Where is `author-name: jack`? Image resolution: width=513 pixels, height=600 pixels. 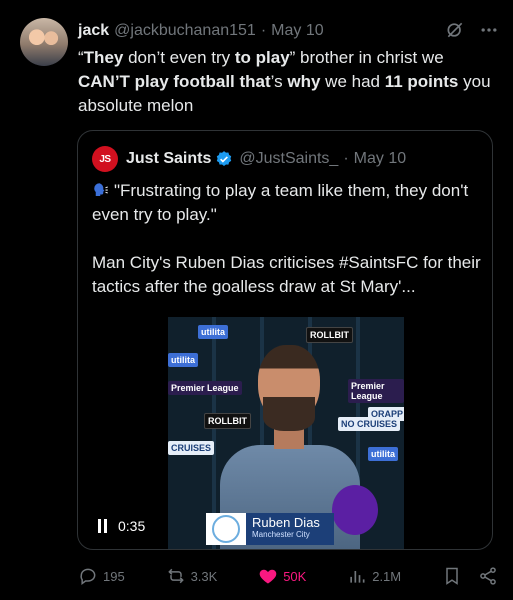 author-name: jack is located at coordinates (93, 31).